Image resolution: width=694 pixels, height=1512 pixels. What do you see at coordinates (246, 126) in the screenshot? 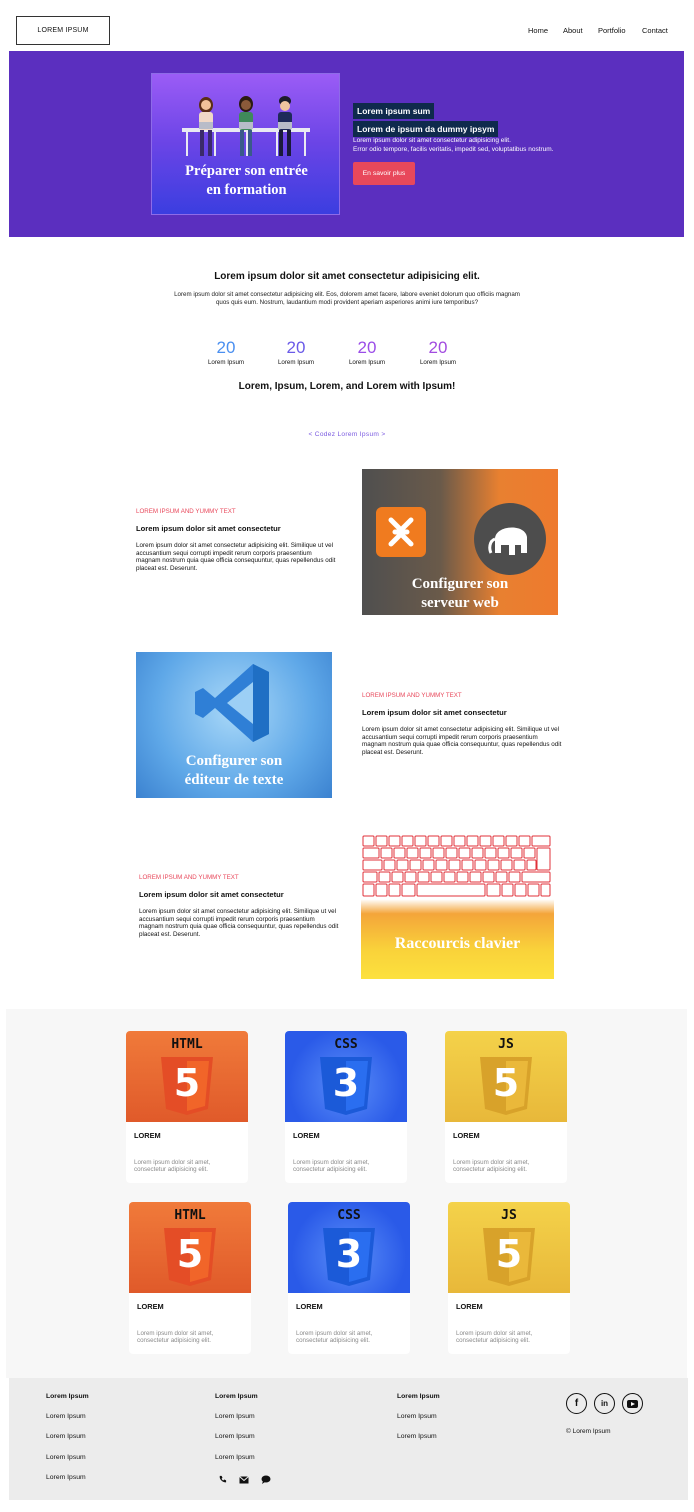
I see `people-illustration` at bounding box center [246, 126].